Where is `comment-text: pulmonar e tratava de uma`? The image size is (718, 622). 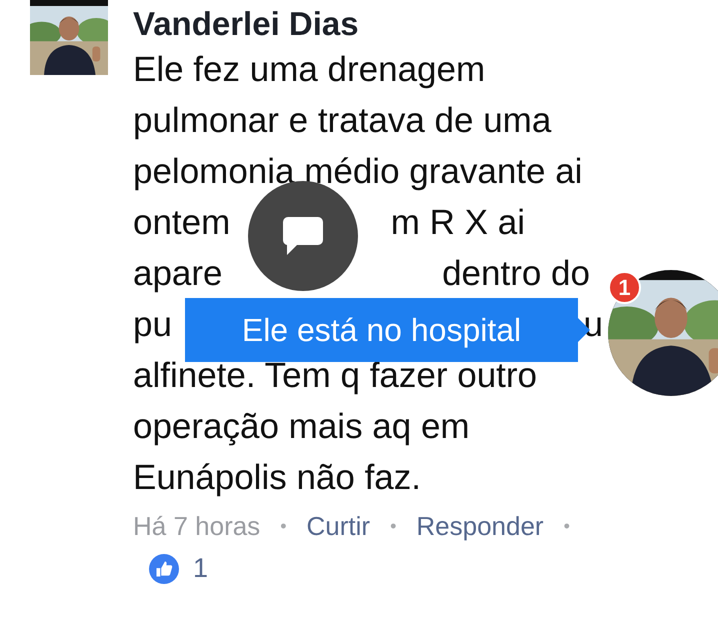 comment-text: pulmonar e tratava de uma is located at coordinates (342, 121).